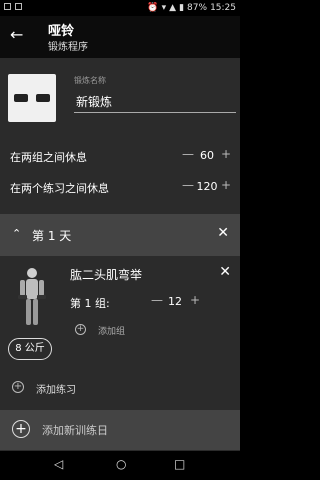  Describe the element at coordinates (173, 8) in the screenshot. I see `signal-icon: ▲` at that location.